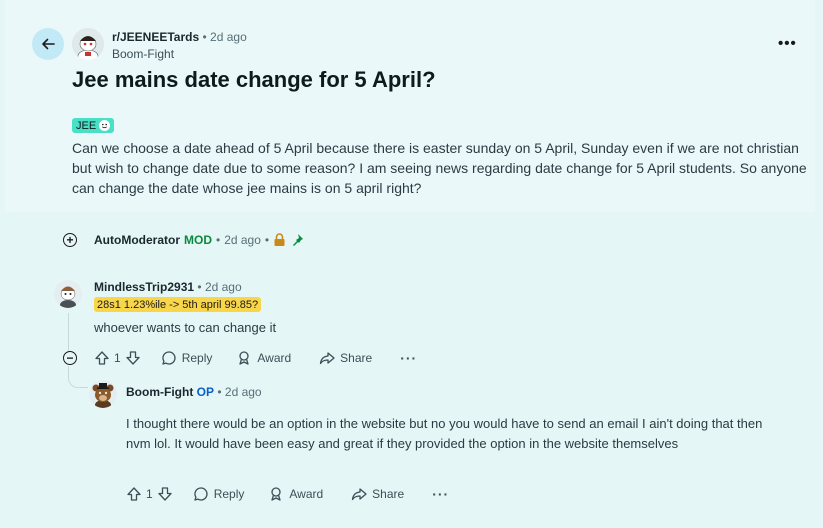  Describe the element at coordinates (144, 287) in the screenshot. I see `comment-author: MindlessTrip2931` at that location.